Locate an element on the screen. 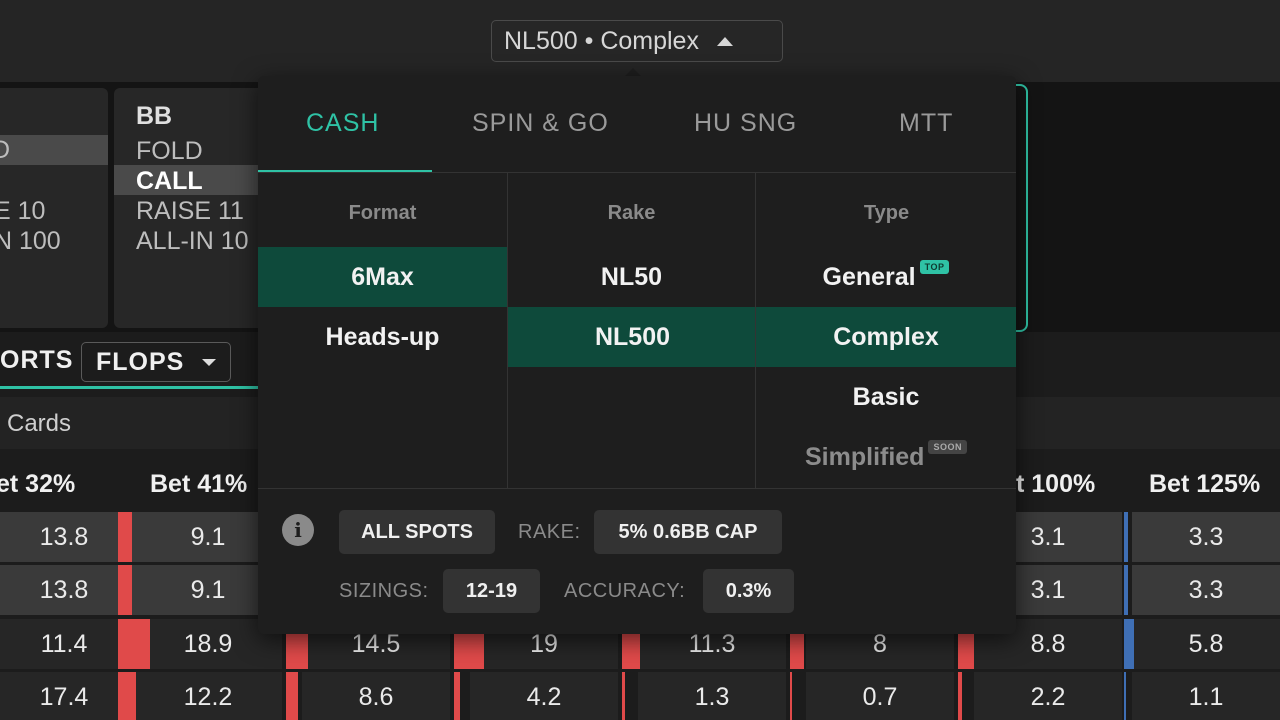 This screenshot has width=1280, height=720. tab-cash: CASH is located at coordinates (342, 123).